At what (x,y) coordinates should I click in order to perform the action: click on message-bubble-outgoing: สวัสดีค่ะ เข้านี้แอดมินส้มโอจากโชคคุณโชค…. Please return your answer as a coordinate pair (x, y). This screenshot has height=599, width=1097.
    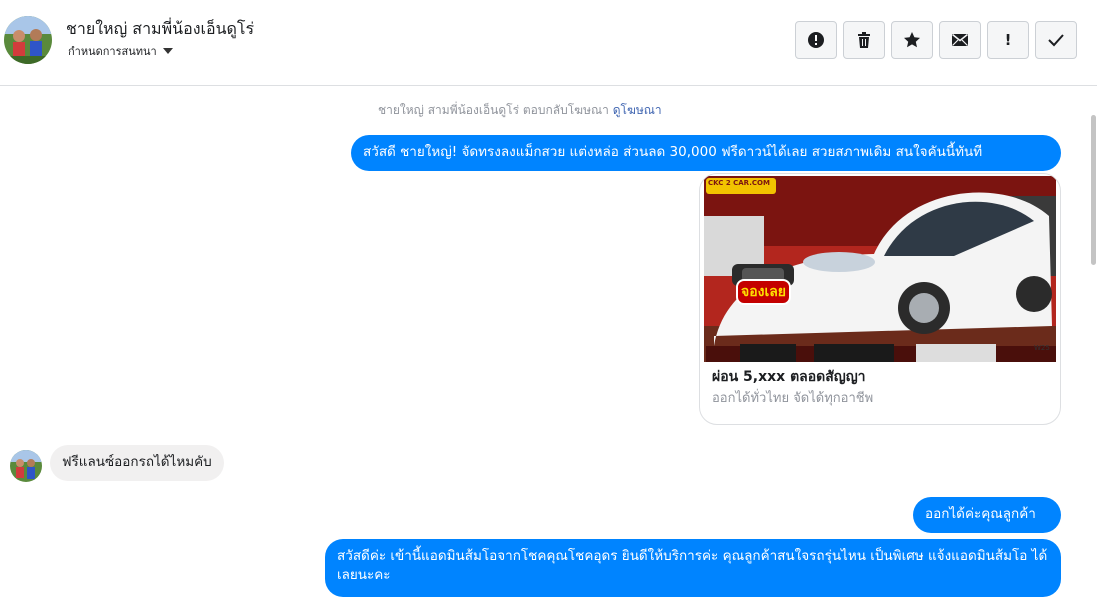
    Looking at the image, I should click on (693, 568).